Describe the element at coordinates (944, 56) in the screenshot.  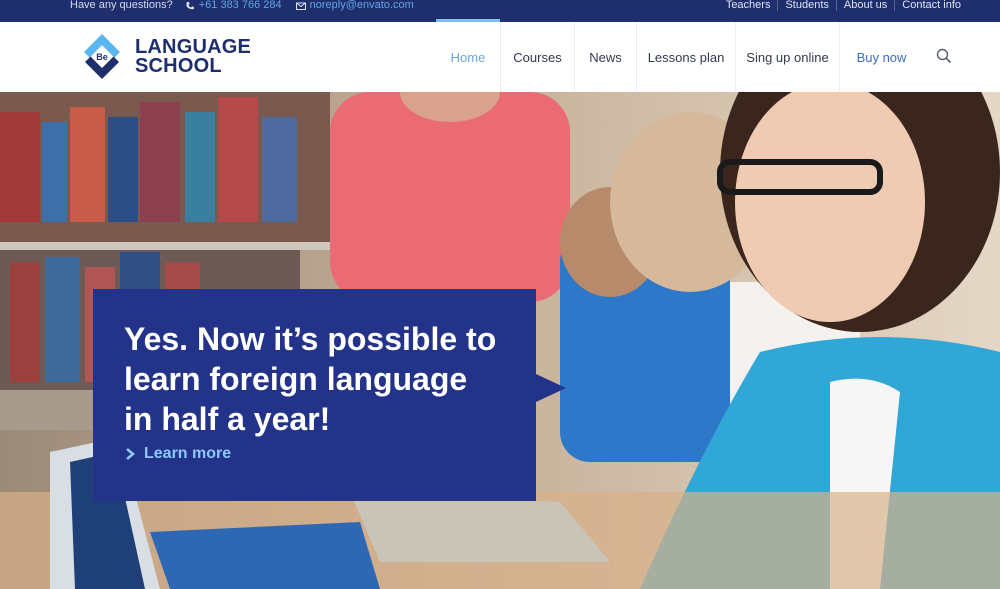
I see `search-icon` at that location.